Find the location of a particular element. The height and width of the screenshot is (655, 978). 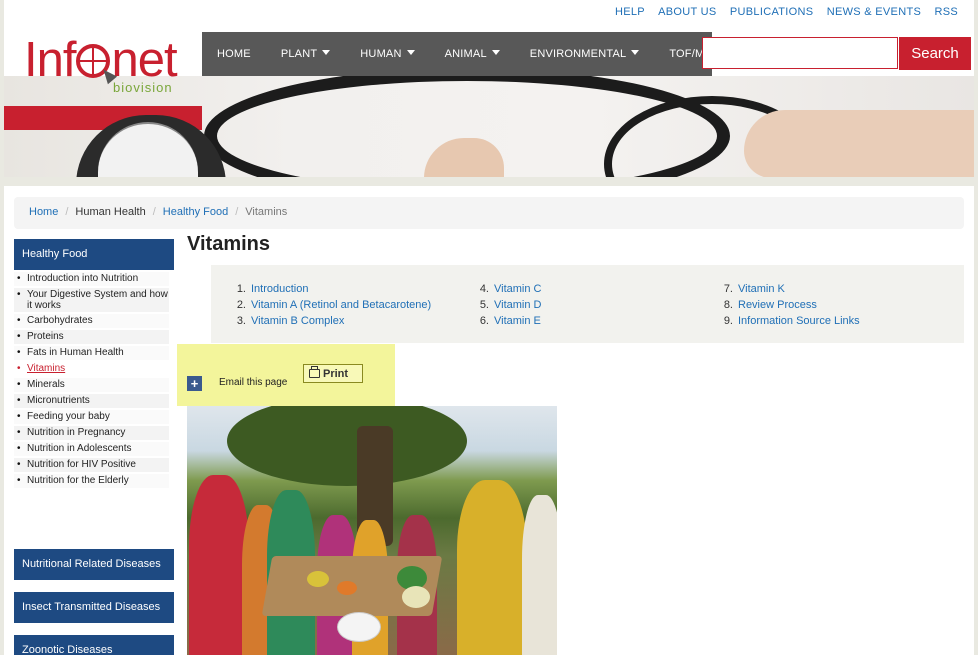

sidebar-item-carbohydrates: Carbohydrates is located at coordinates (91, 321).